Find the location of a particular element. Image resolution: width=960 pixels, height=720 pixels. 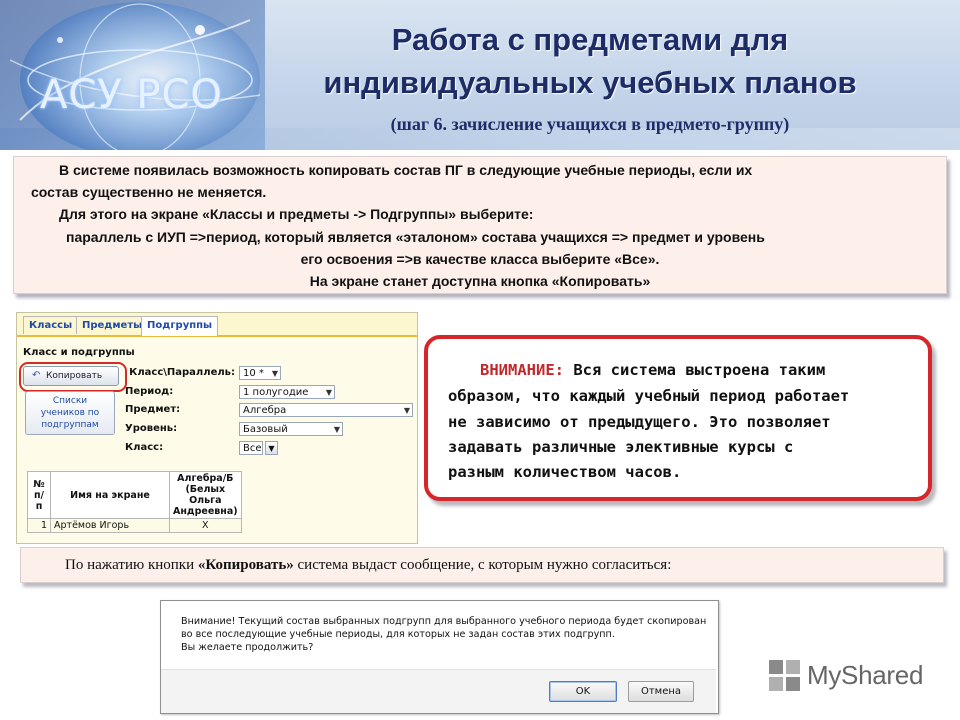

table-row: 1 Артёмов Игорь X is located at coordinates (134, 525).